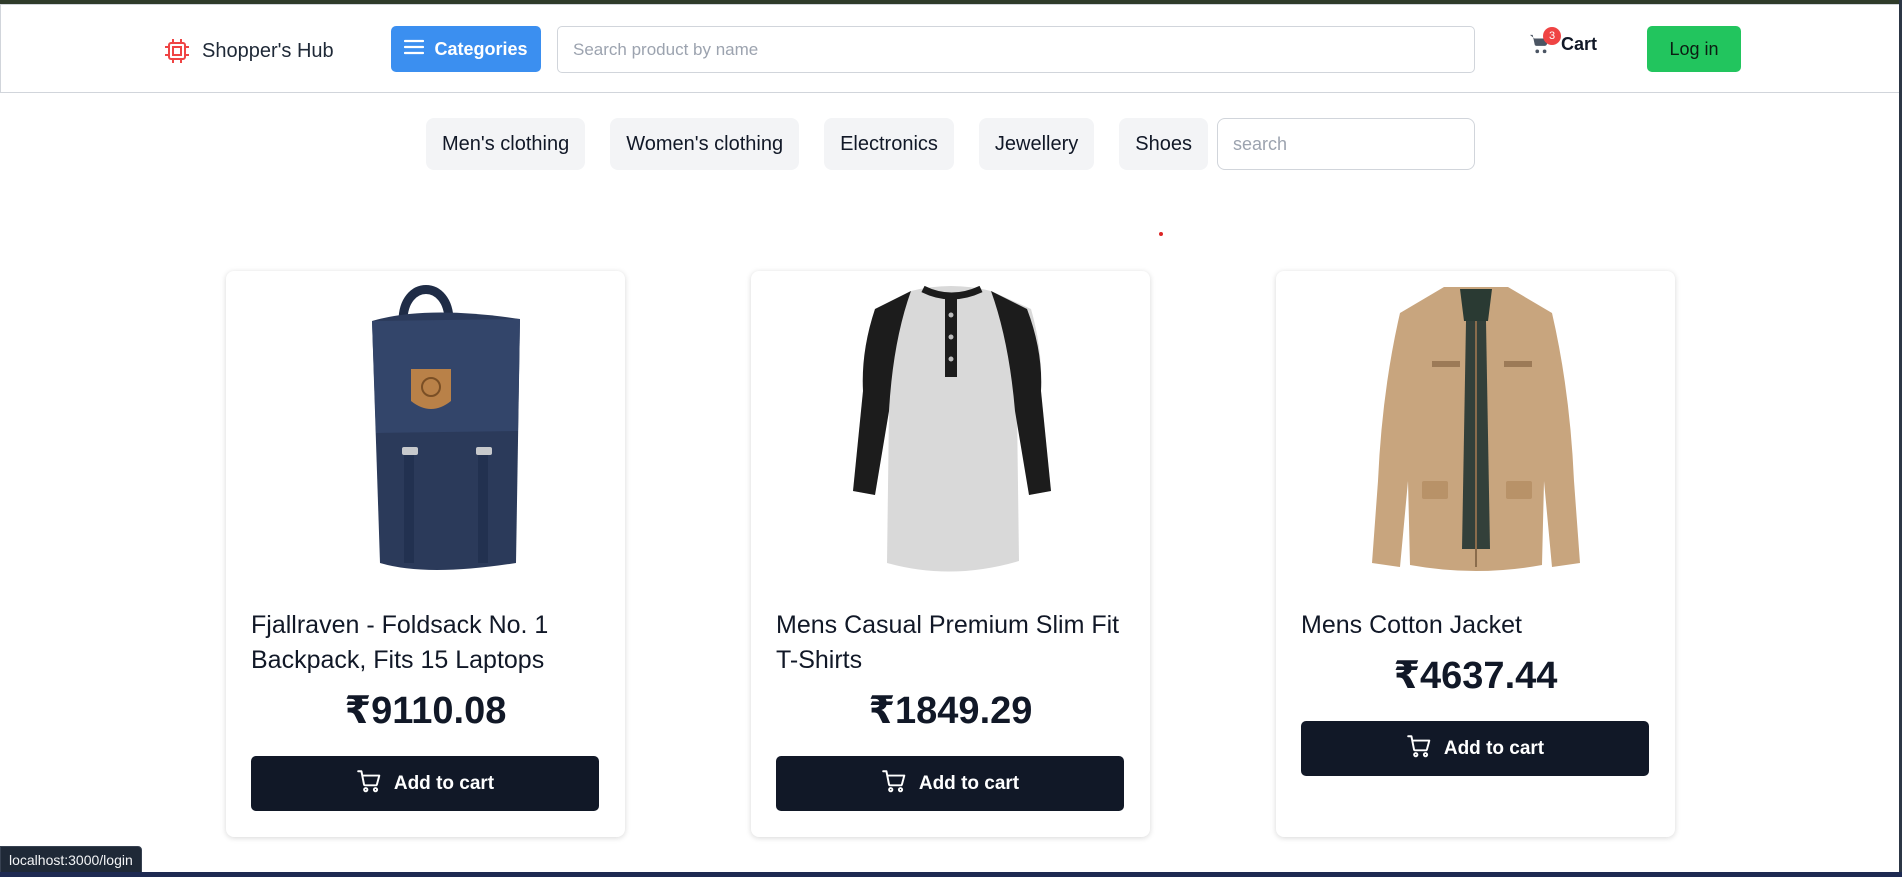  Describe the element at coordinates (71, 859) in the screenshot. I see `status-bar-url: localhost:3000/login` at that location.